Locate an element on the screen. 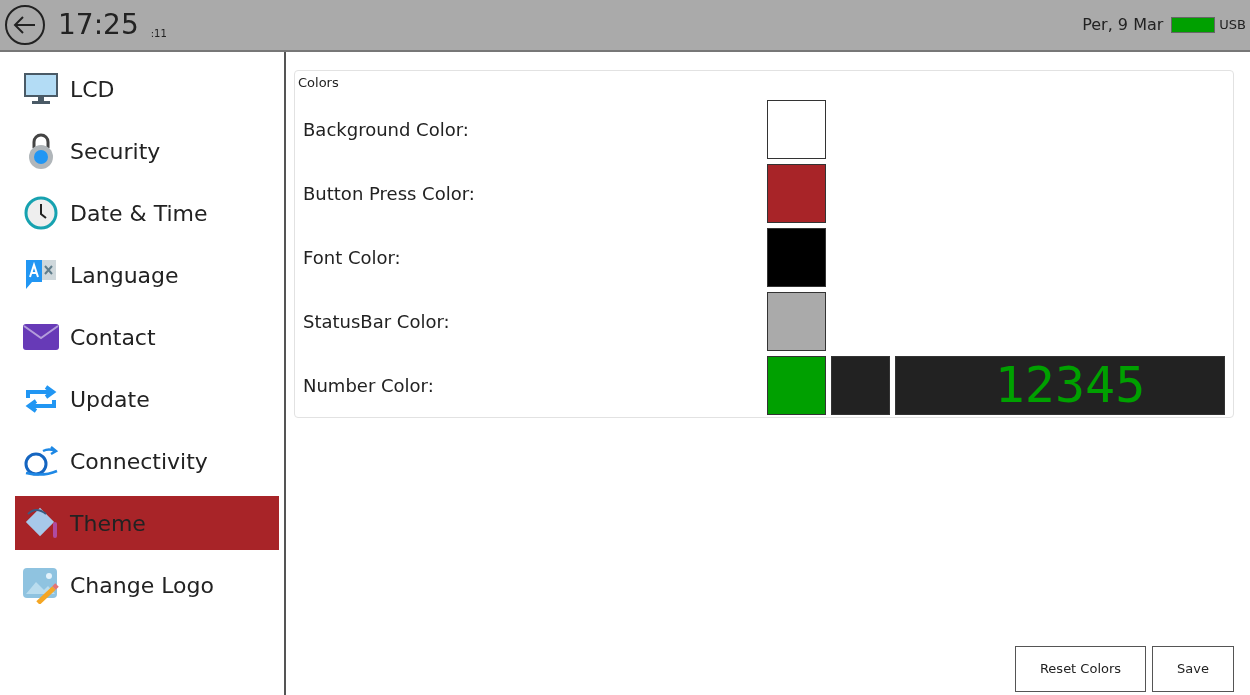 The image size is (1250, 695). color-label: Button Press Color: is located at coordinates (389, 193).